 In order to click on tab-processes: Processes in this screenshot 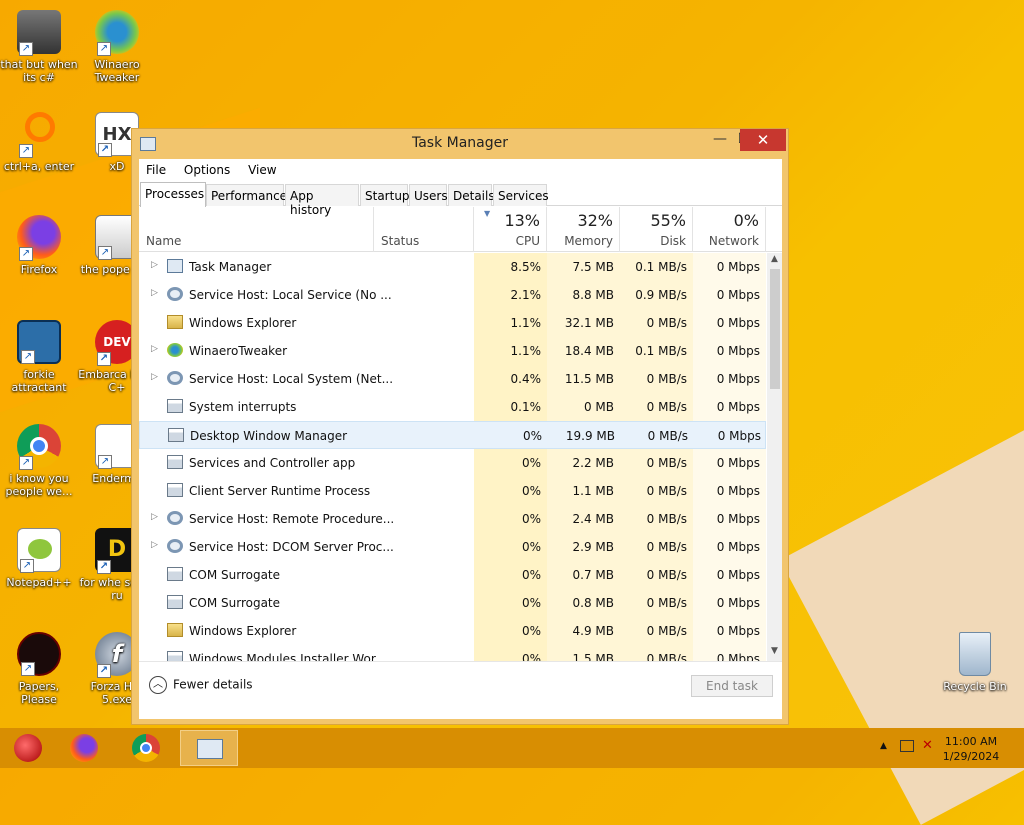, I will do `click(173, 194)`.